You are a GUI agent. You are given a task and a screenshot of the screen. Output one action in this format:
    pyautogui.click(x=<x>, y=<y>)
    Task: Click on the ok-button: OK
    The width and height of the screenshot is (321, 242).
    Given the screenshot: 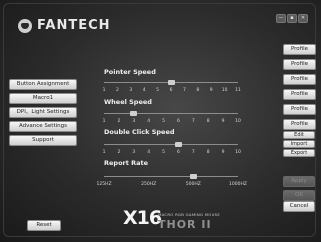 What is the action you would take?
    pyautogui.click(x=299, y=195)
    